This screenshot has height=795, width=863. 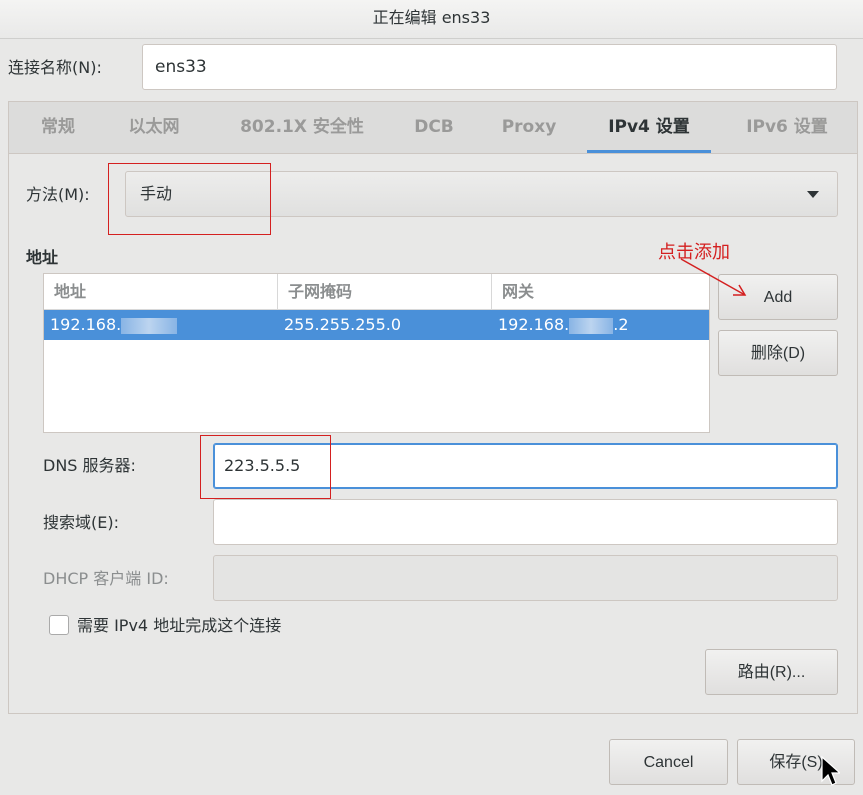 What do you see at coordinates (529, 127) in the screenshot?
I see `tab-proxy: Proxy` at bounding box center [529, 127].